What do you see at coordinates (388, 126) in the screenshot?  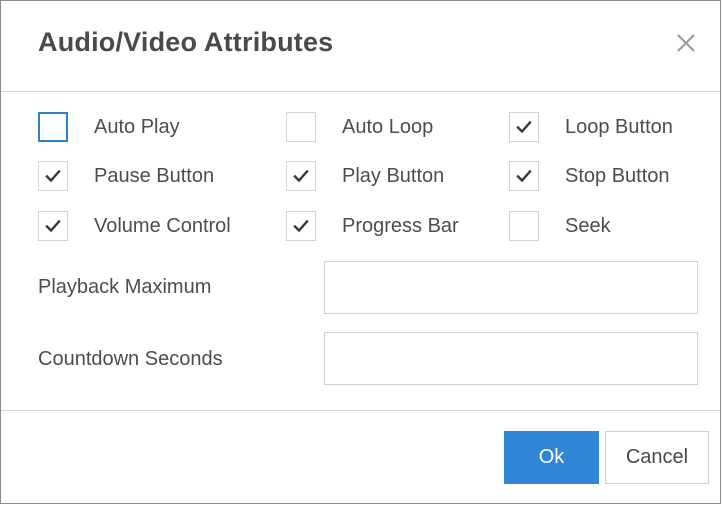 I see `auto-loop-label: Auto Loop` at bounding box center [388, 126].